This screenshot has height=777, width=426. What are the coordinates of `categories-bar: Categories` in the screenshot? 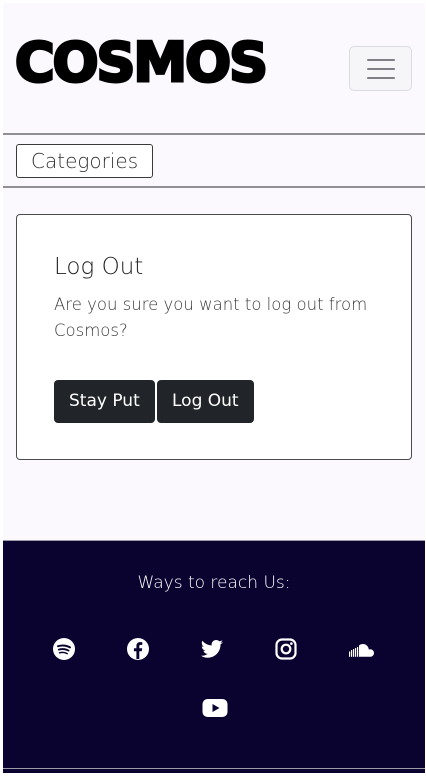 It's located at (214, 161).